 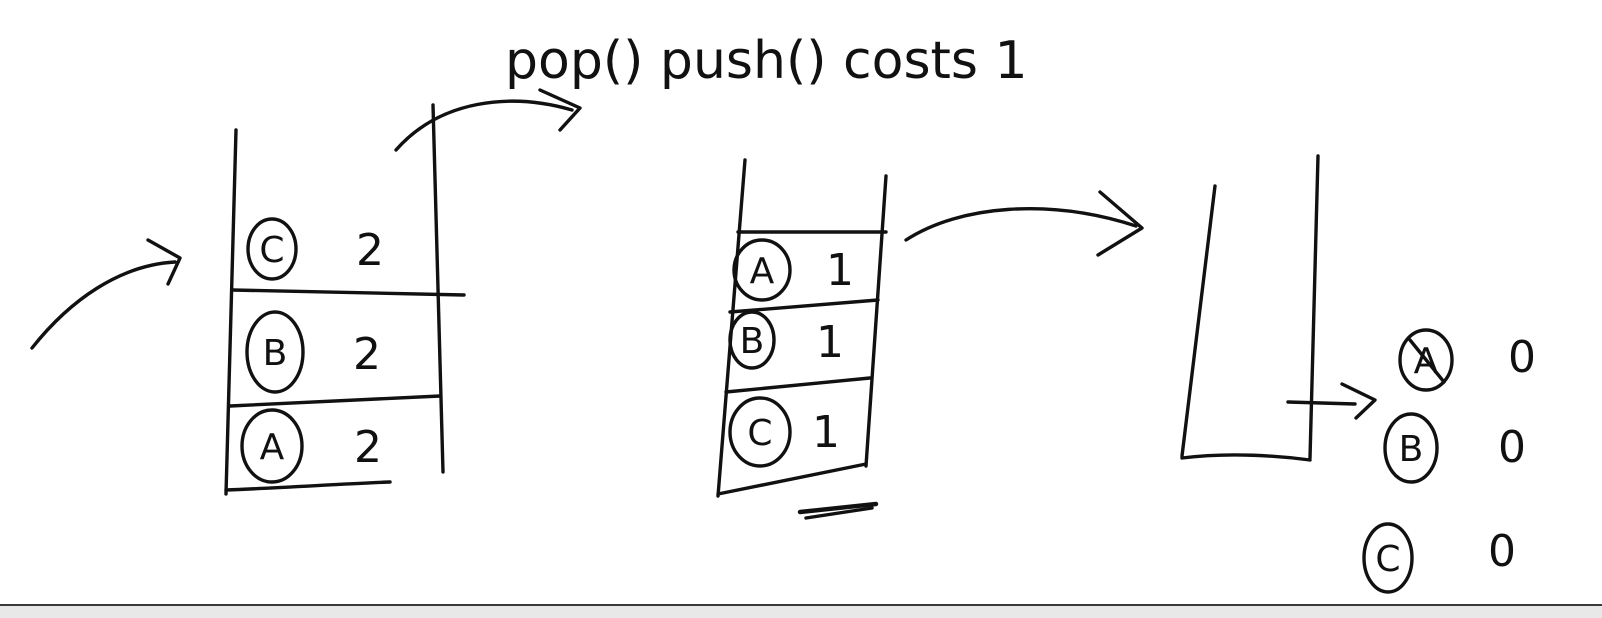 I want to click on stack-1-bottom, so click(x=308, y=486).